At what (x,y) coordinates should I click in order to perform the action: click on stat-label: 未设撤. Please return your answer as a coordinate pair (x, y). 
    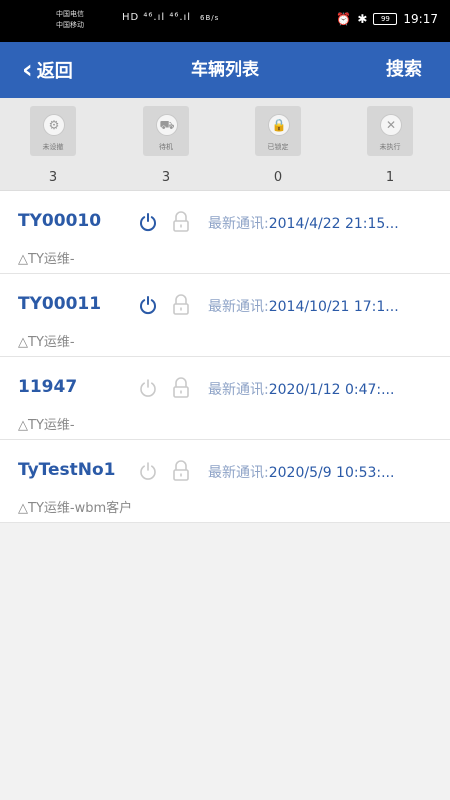
    Looking at the image, I should click on (53, 147).